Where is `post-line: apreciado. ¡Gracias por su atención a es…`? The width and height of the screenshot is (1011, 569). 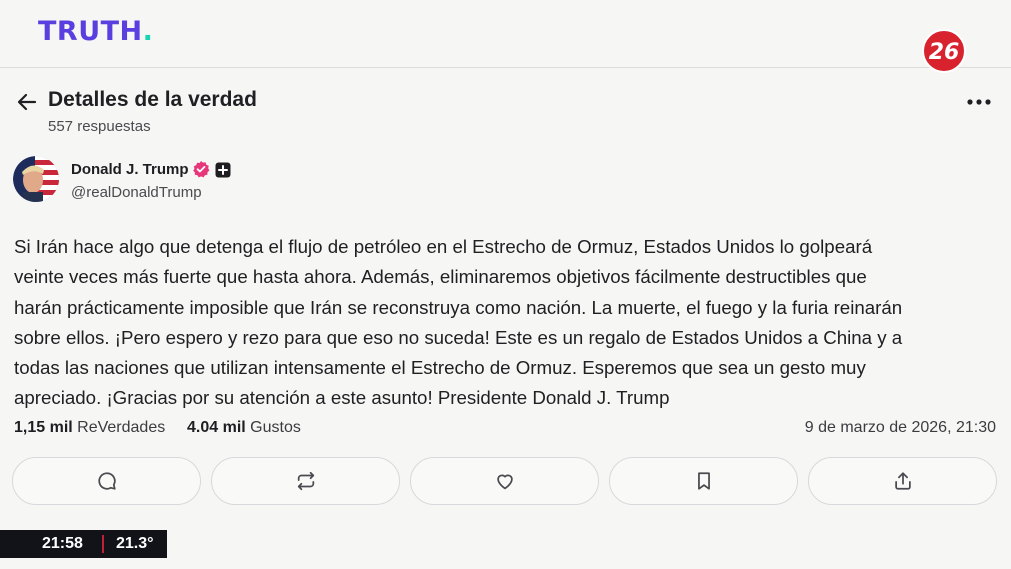 post-line: apreciado. ¡Gracias por su atención a es… is located at coordinates (342, 398).